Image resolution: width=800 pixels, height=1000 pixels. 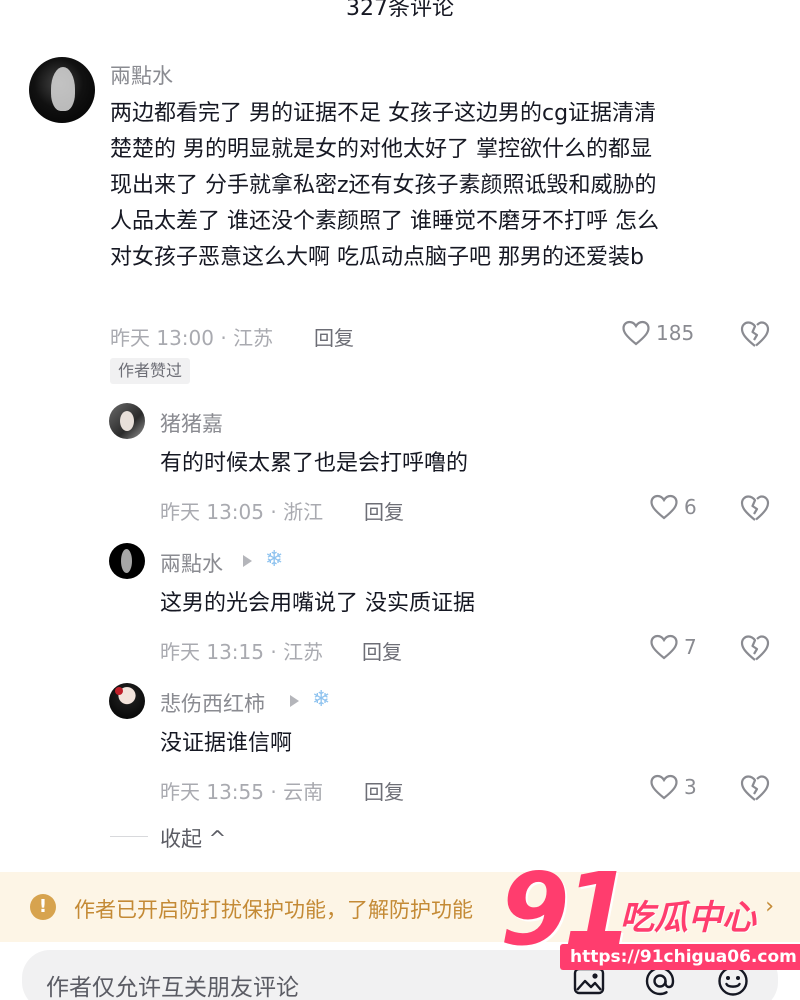 I want to click on protection-notice: ! 作者已开启防打扰保护功能，了解防护功能 ›, so click(x=400, y=907).